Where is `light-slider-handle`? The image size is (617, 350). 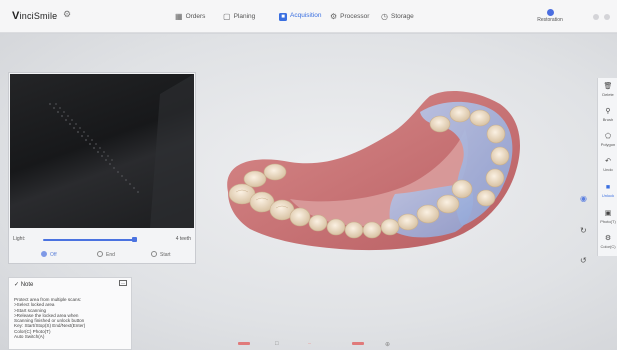 light-slider-handle is located at coordinates (134, 239).